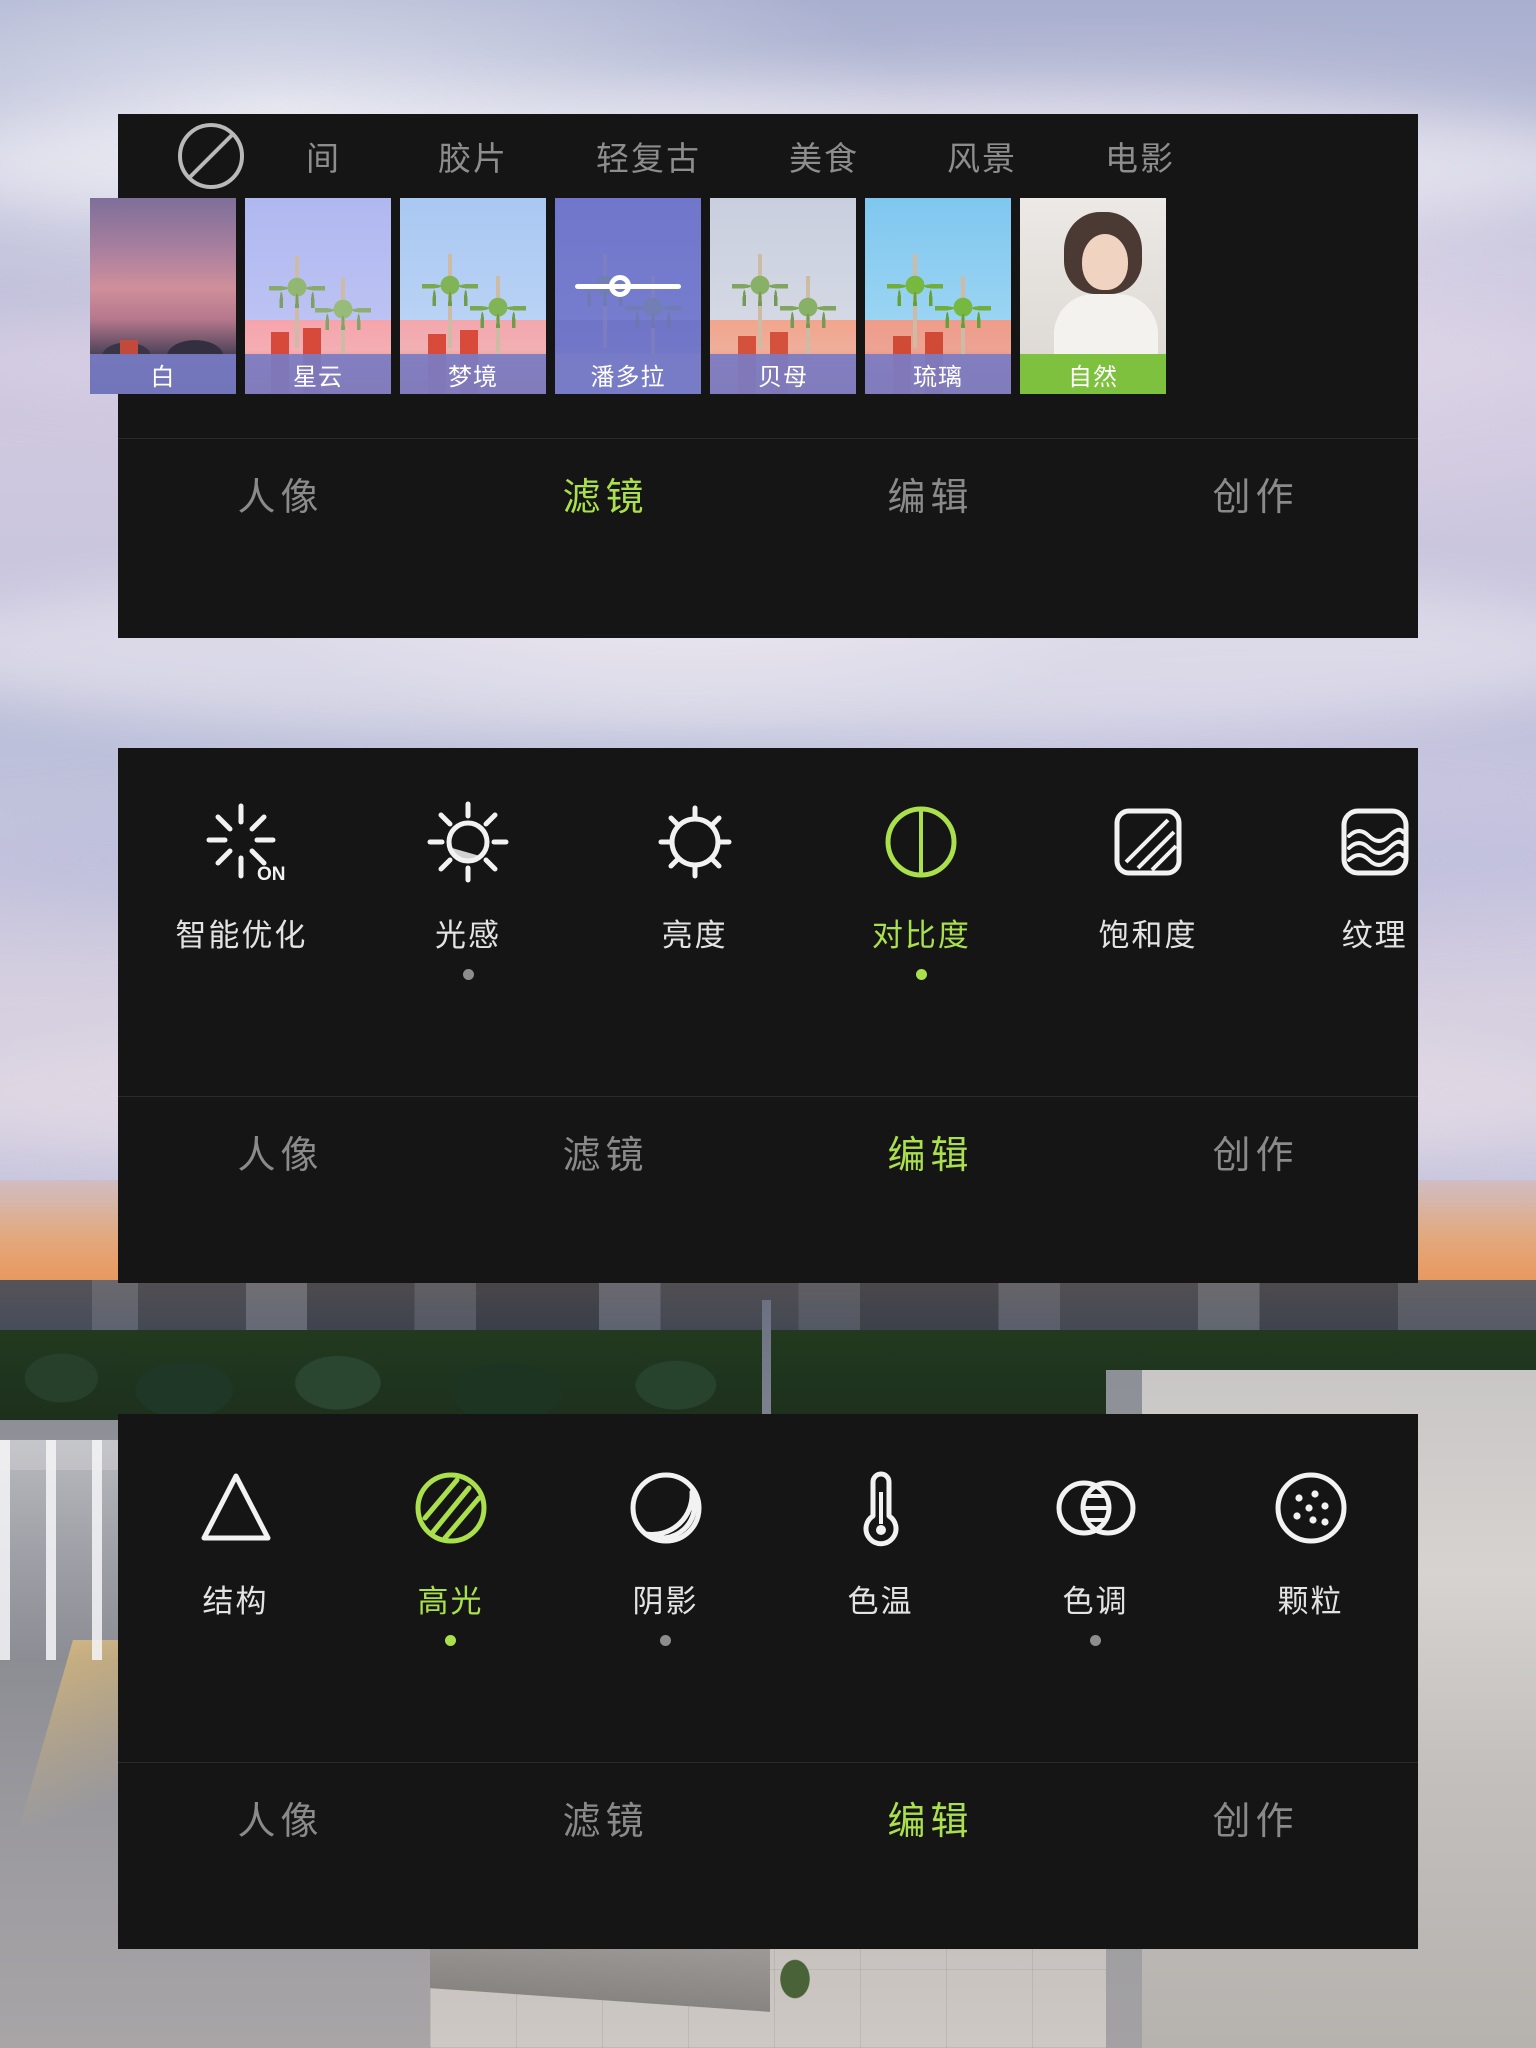  I want to click on filter-thumbnail-label: 贝母, so click(783, 374).